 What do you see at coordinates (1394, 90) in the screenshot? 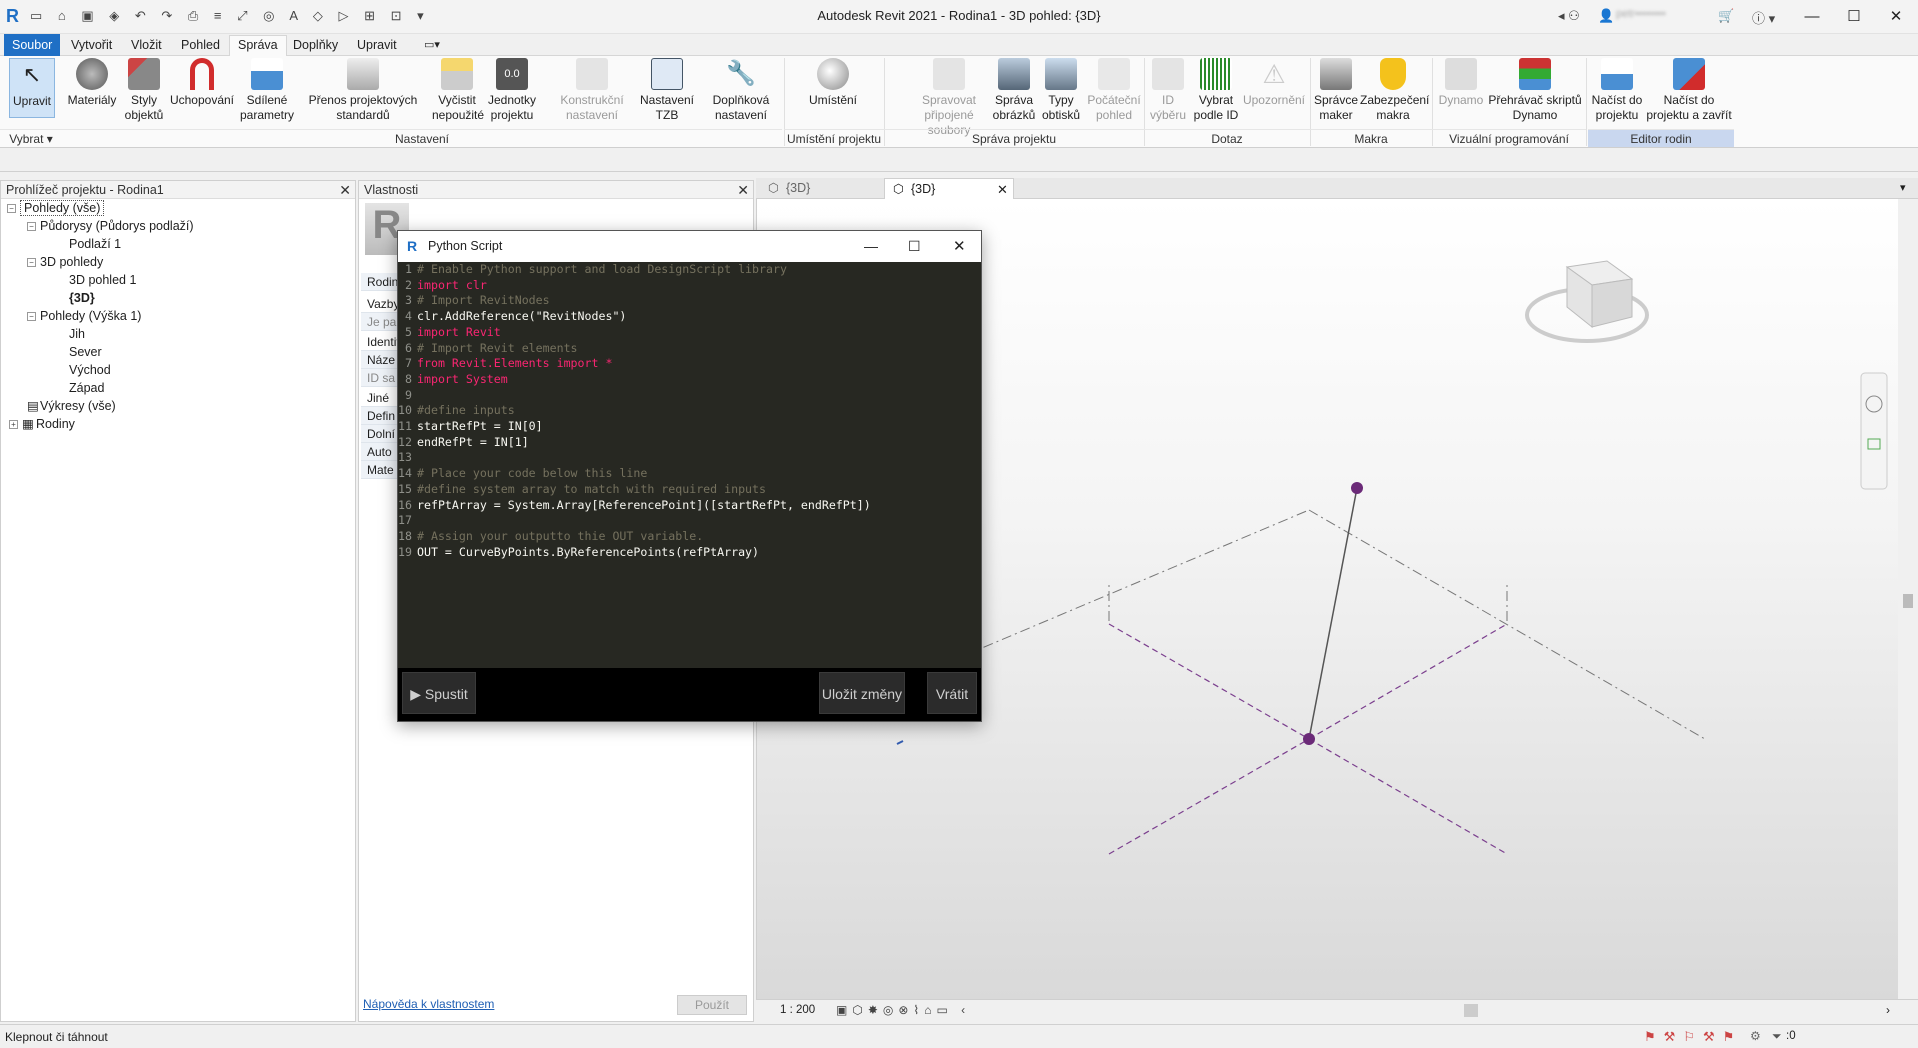
I see `macro-security-button: Zabezpečení makra` at bounding box center [1394, 90].